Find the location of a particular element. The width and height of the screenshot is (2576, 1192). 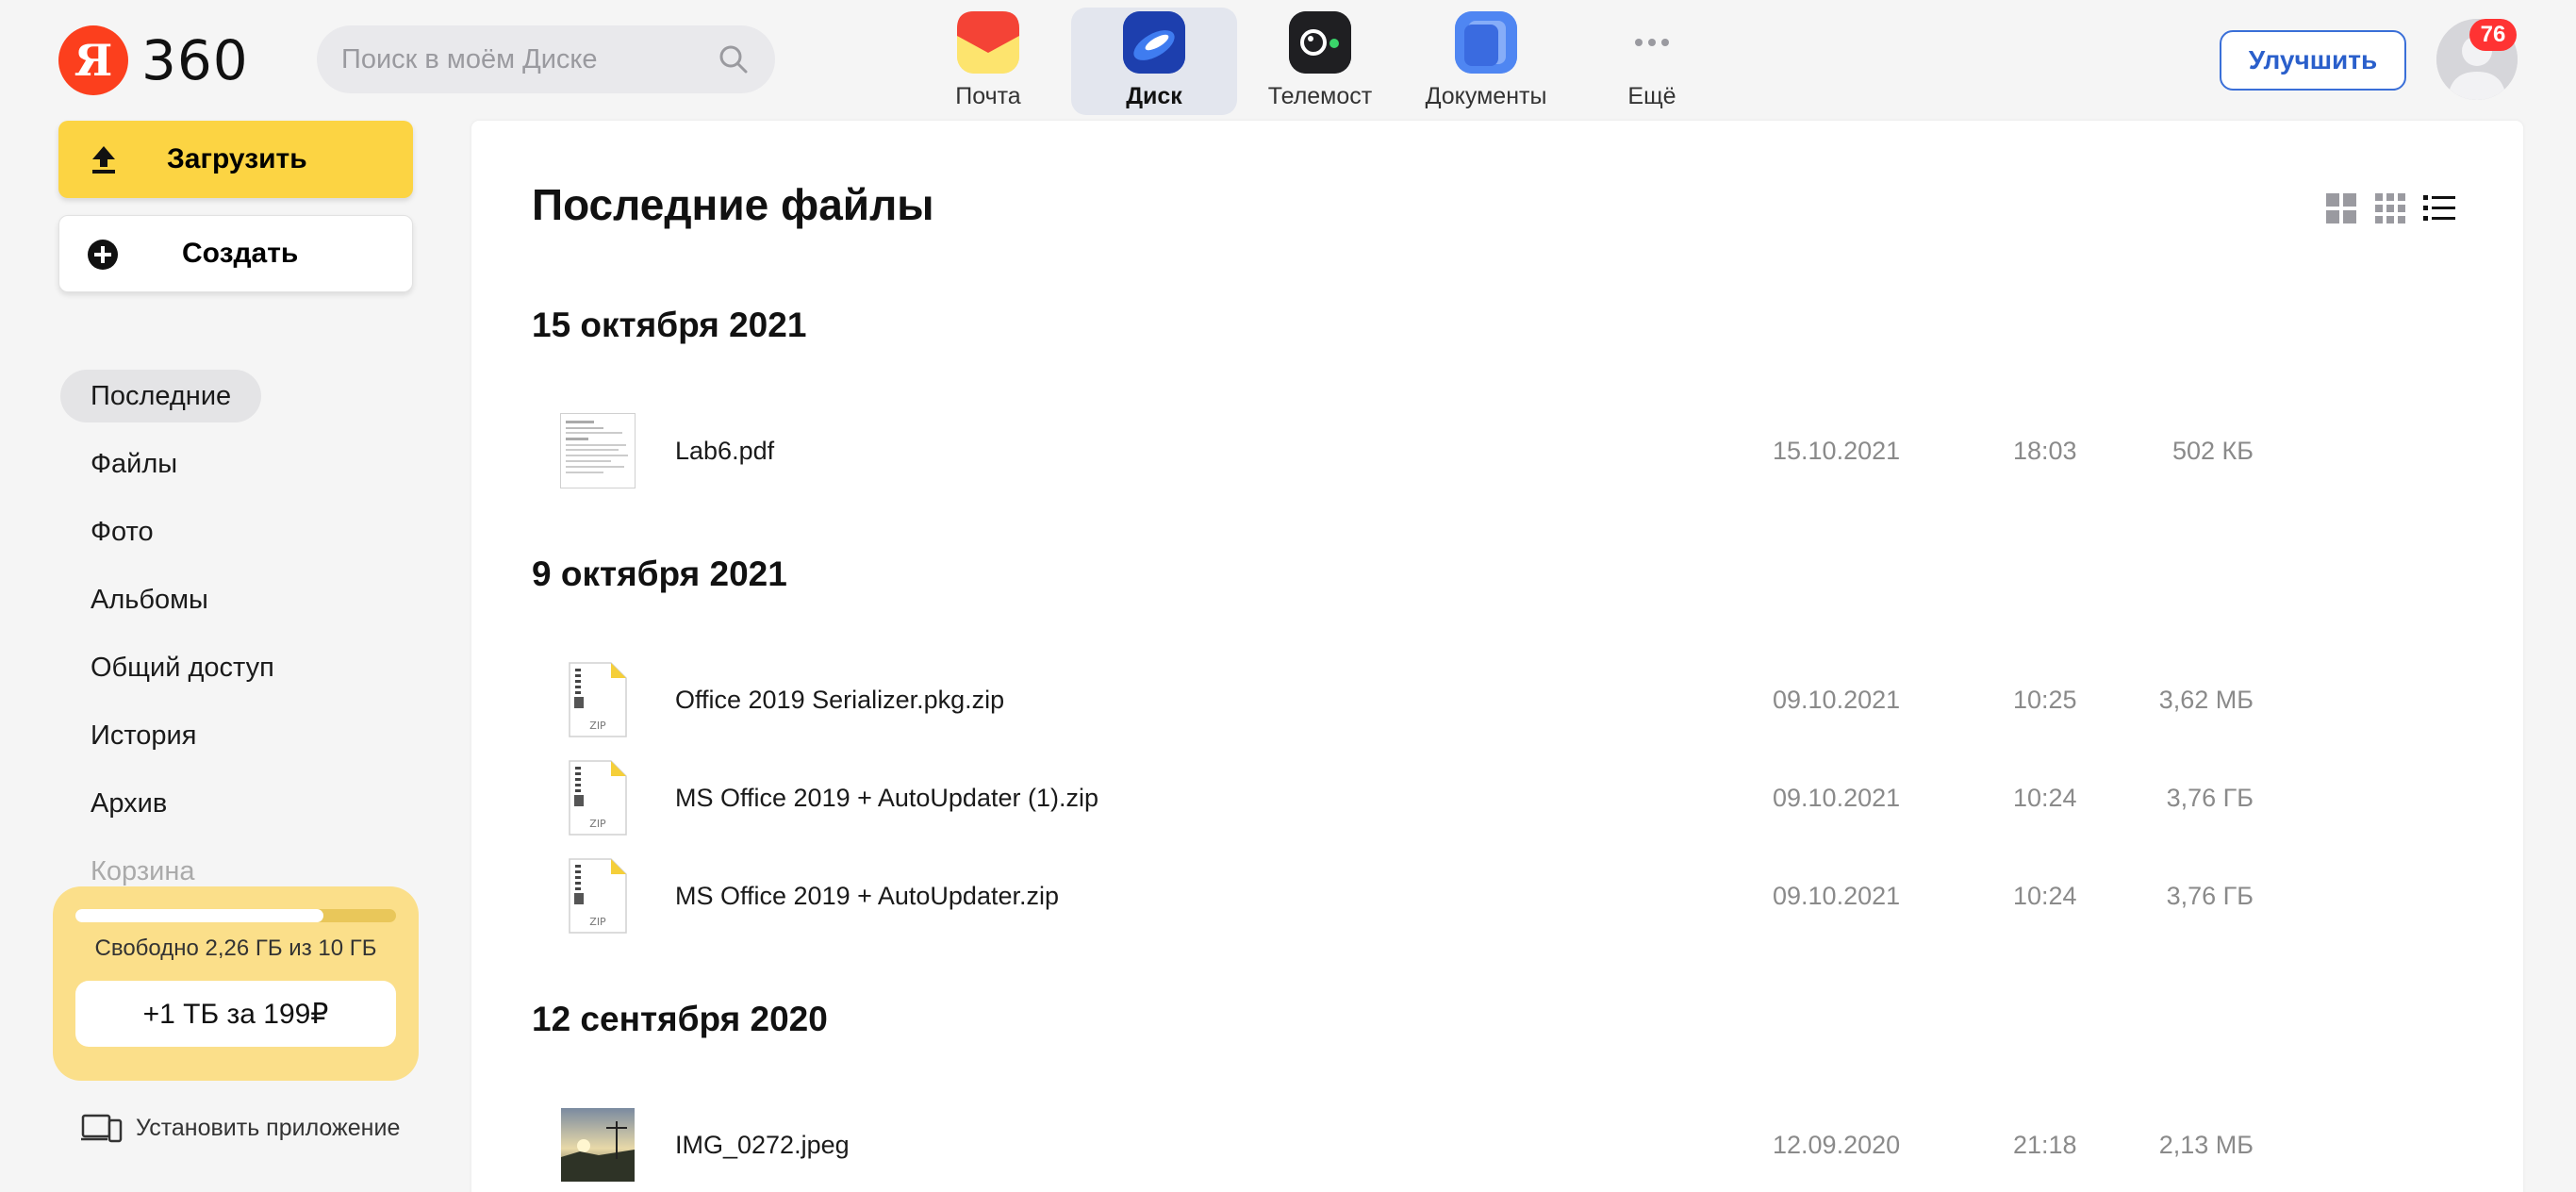

app-label-disk: Диск is located at coordinates (1154, 96).